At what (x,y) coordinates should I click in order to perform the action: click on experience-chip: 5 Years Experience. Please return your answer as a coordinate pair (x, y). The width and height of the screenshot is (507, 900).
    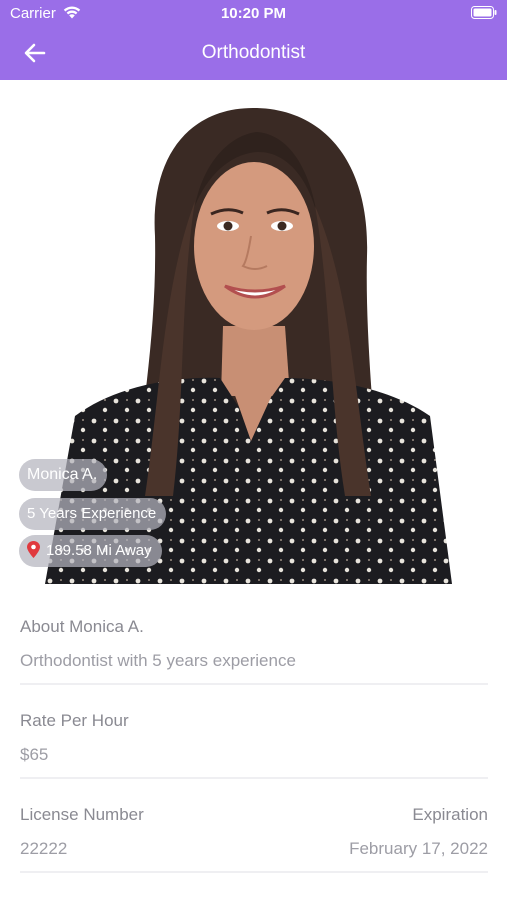
    Looking at the image, I should click on (93, 514).